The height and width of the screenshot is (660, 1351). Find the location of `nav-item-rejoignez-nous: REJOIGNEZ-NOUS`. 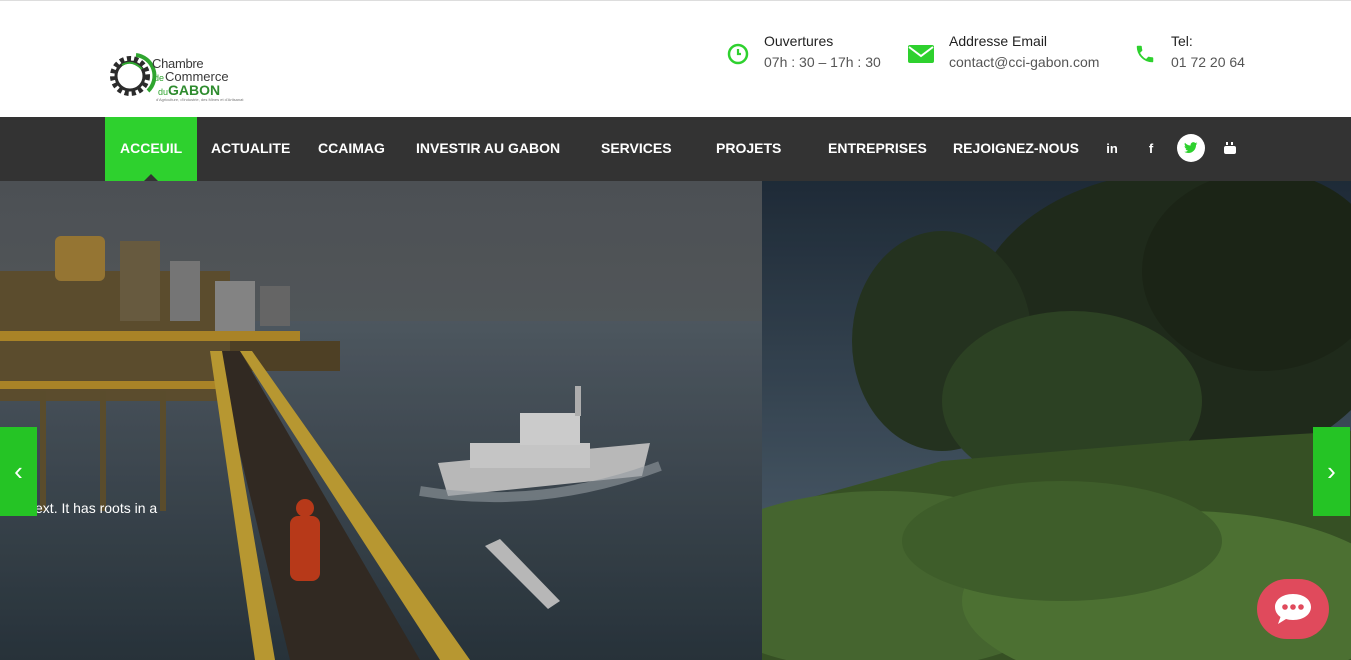

nav-item-rejoignez-nous: REJOIGNEZ-NOUS is located at coordinates (1016, 149).